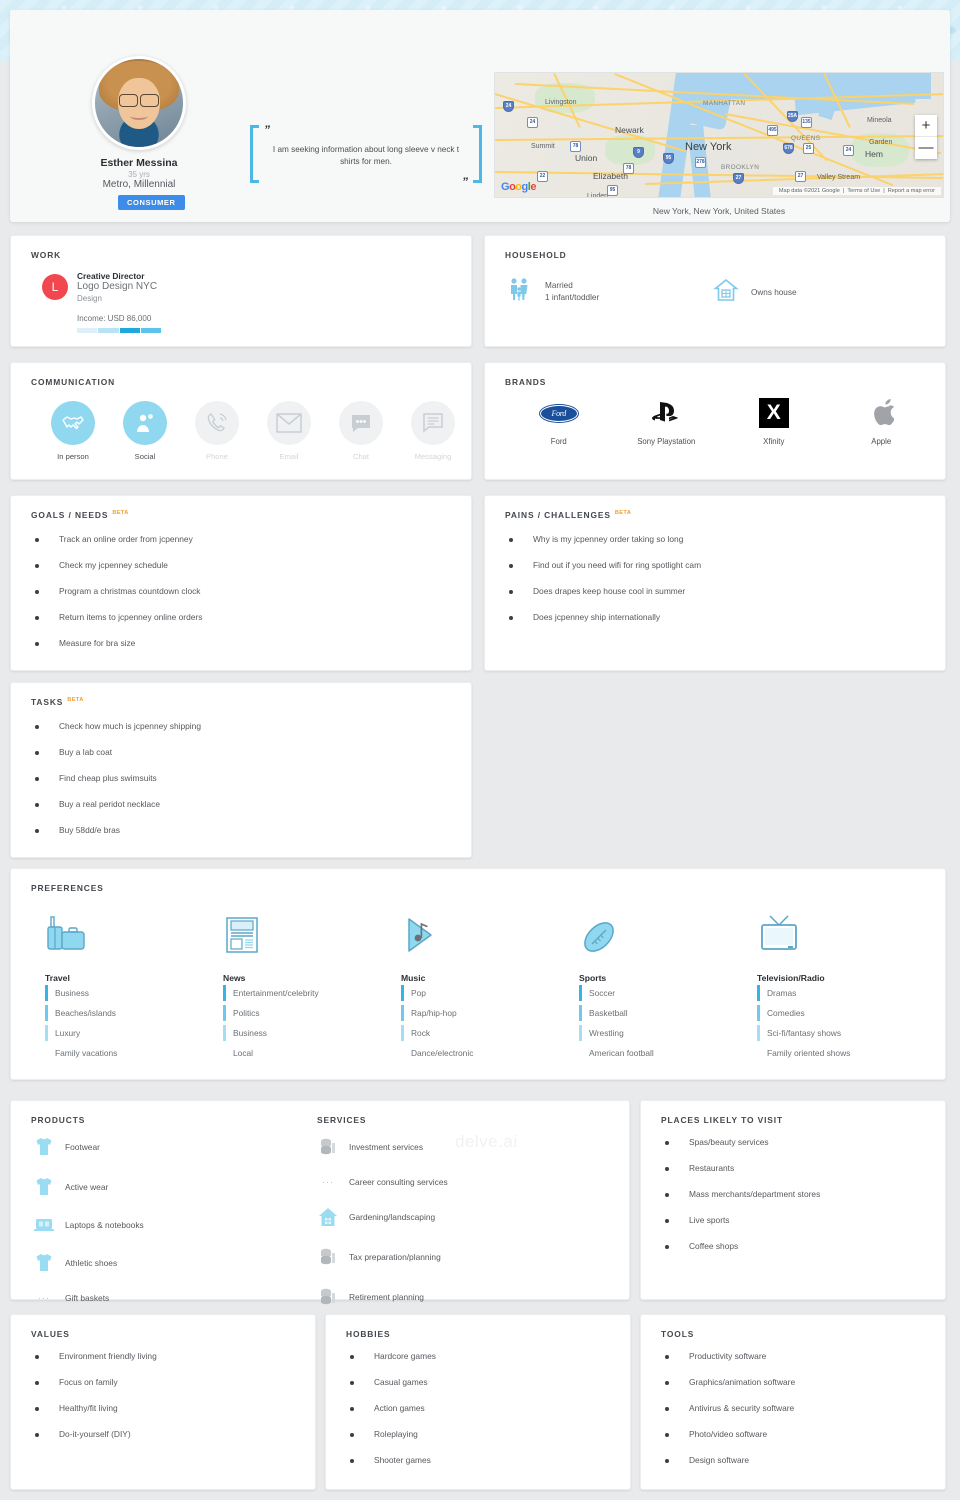  I want to click on communication-title: COMMUNICATION, so click(73, 382).